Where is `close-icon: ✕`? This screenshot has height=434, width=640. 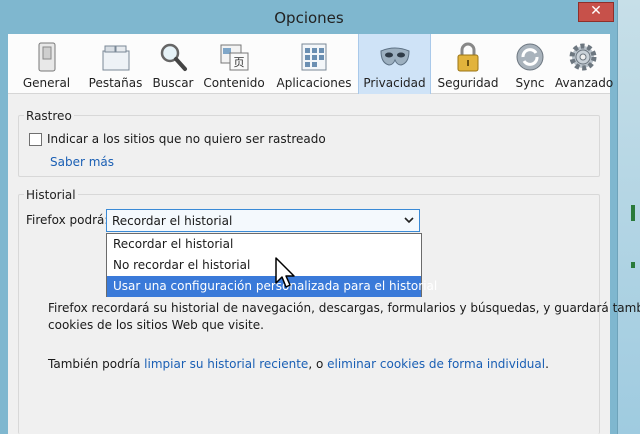
close-icon: ✕ is located at coordinates (596, 11).